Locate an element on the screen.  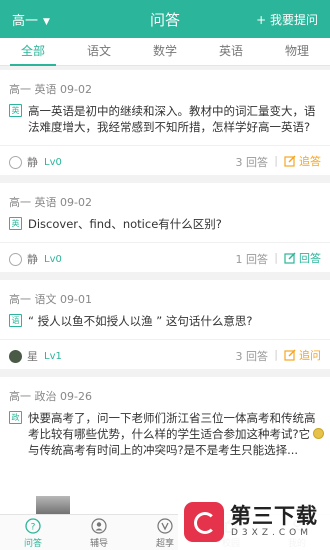
tab-physics: 物理 is located at coordinates (297, 51).